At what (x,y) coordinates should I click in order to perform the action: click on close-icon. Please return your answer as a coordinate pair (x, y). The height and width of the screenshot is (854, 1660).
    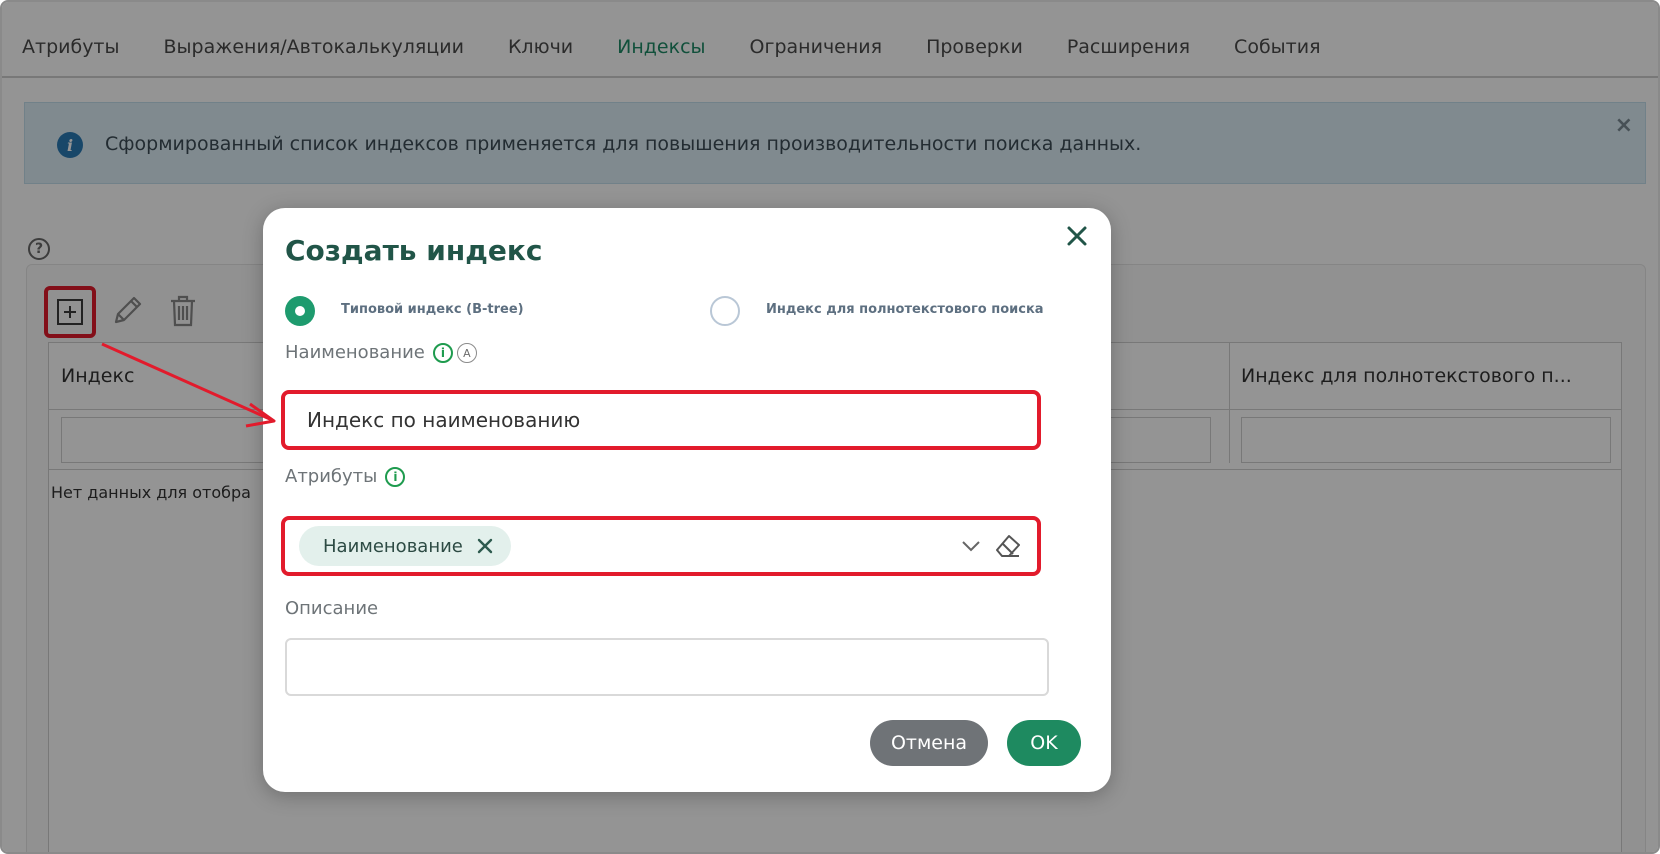
    Looking at the image, I should click on (1077, 236).